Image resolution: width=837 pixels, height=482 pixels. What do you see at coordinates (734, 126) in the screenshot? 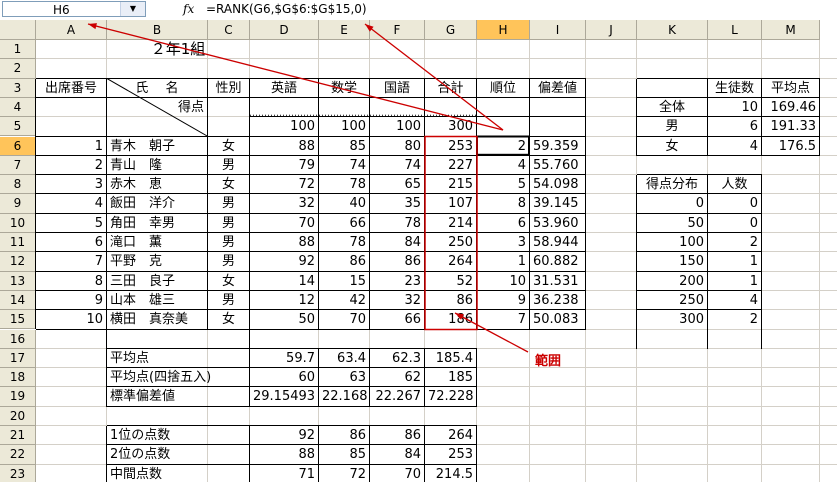
I see `summary-count: 6` at bounding box center [734, 126].